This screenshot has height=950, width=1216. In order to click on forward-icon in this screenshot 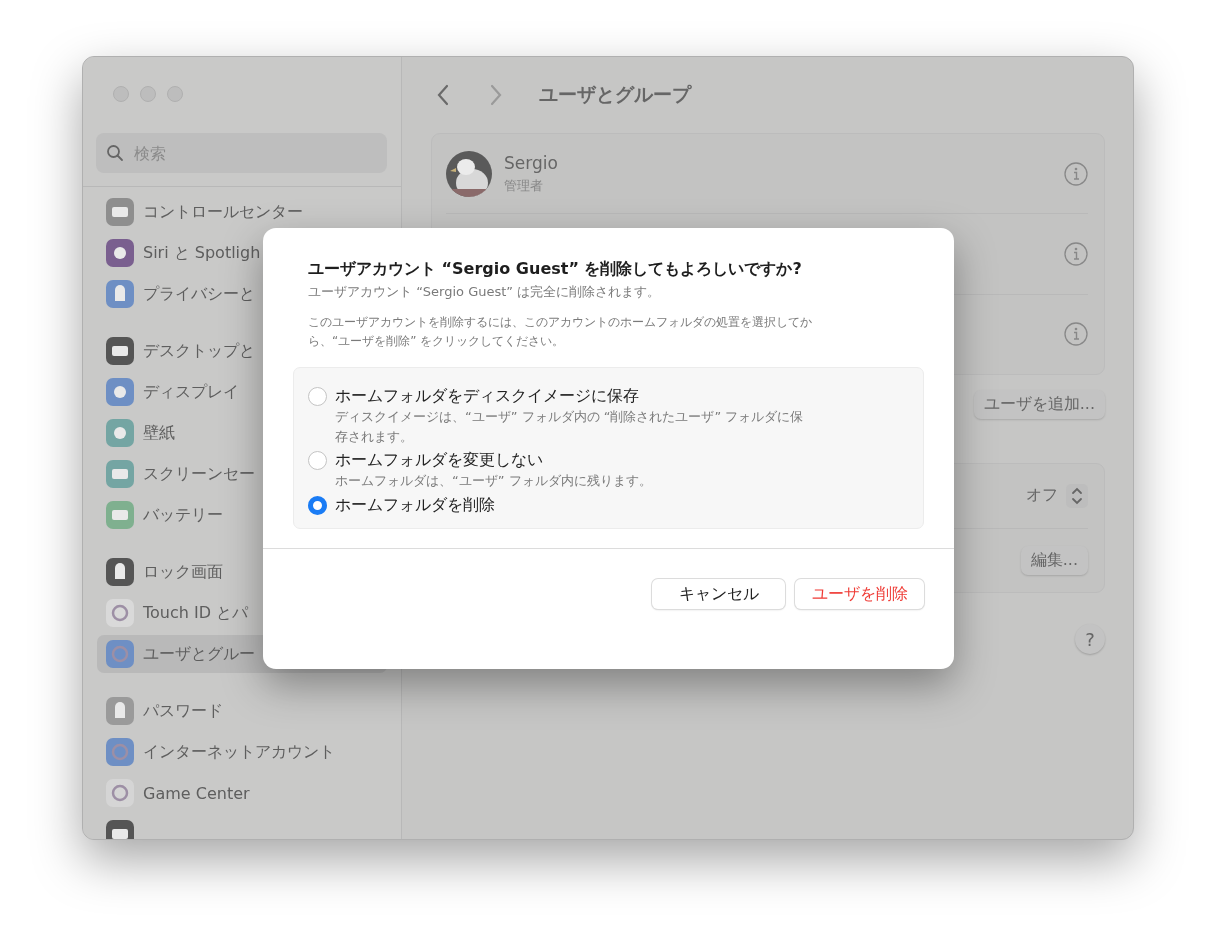, I will do `click(496, 95)`.